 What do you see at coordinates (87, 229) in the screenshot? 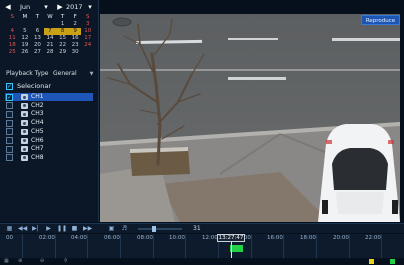
I see `fast-forward-icon: ▶▶` at bounding box center [87, 229].